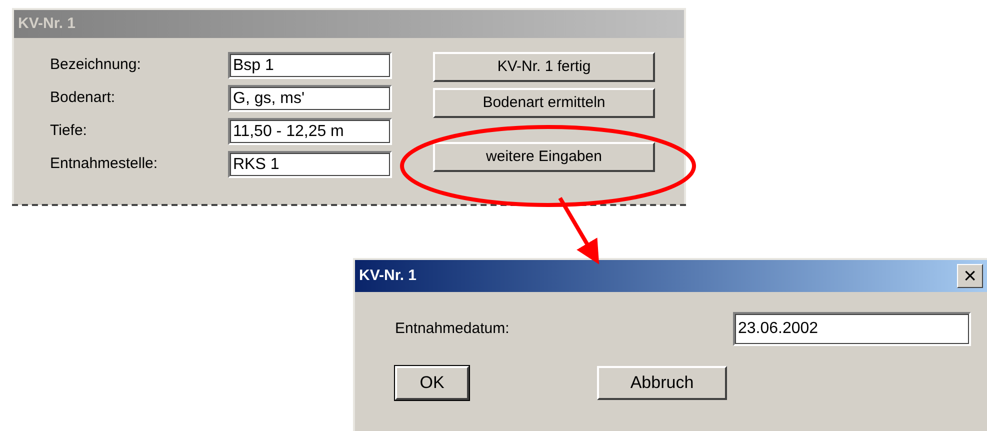 This screenshot has height=431, width=987. Describe the element at coordinates (970, 276) in the screenshot. I see `close-button: ×` at that location.